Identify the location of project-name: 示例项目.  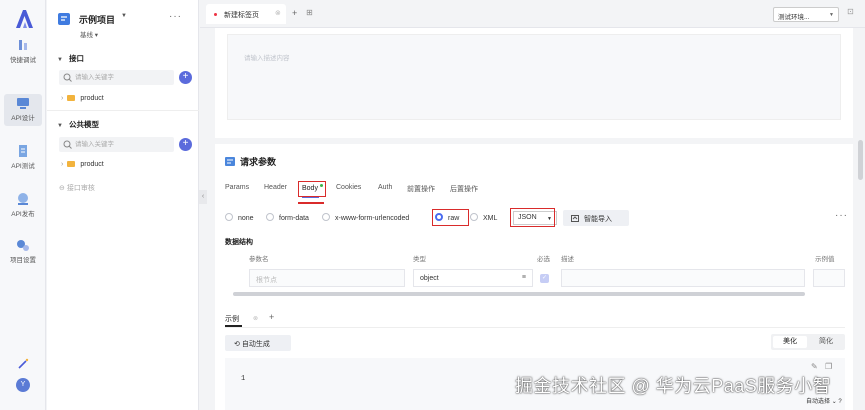
(97, 19).